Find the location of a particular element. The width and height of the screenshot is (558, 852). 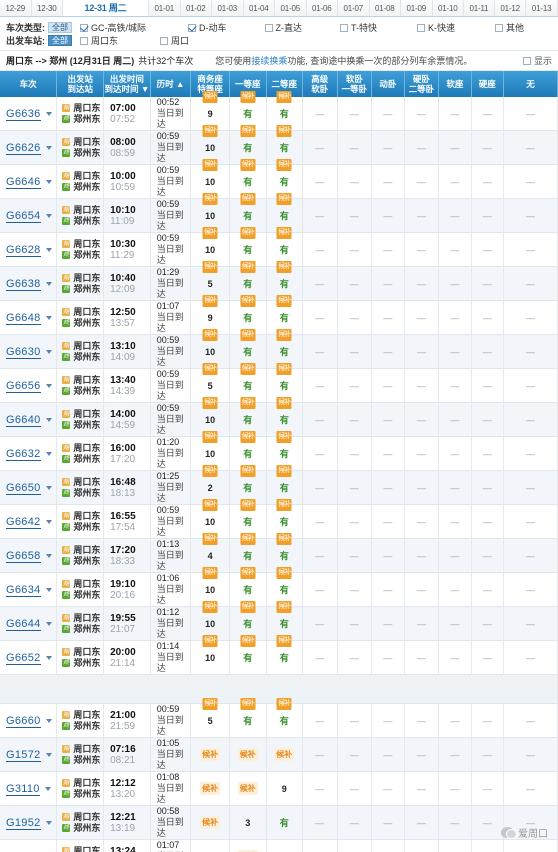

train-code-link: G6640 is located at coordinates (23, 420).